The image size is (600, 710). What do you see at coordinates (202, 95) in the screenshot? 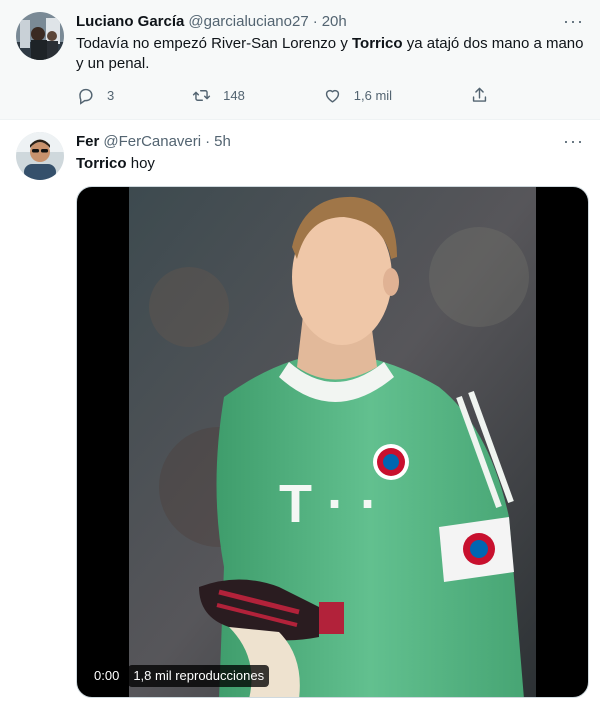
I see `retweet-icon` at bounding box center [202, 95].